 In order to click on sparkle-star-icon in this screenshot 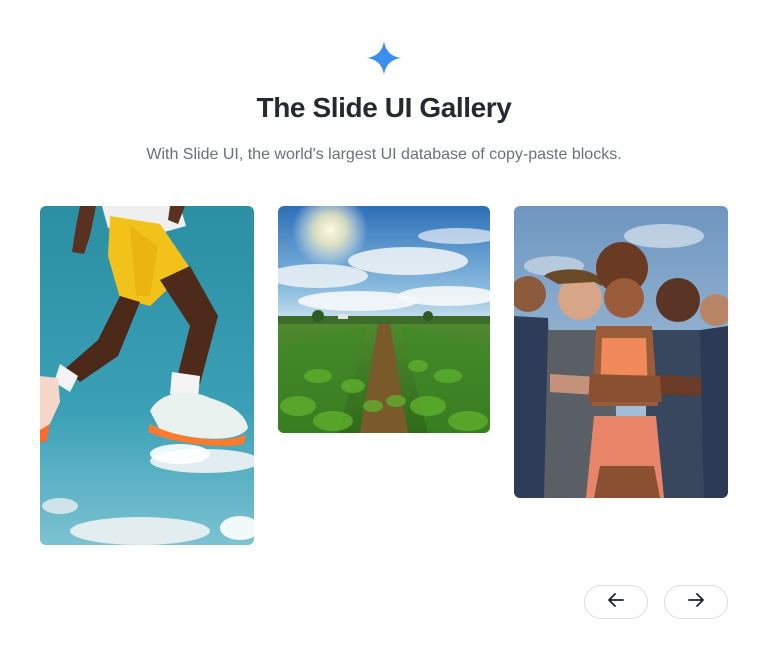, I will do `click(384, 58)`.